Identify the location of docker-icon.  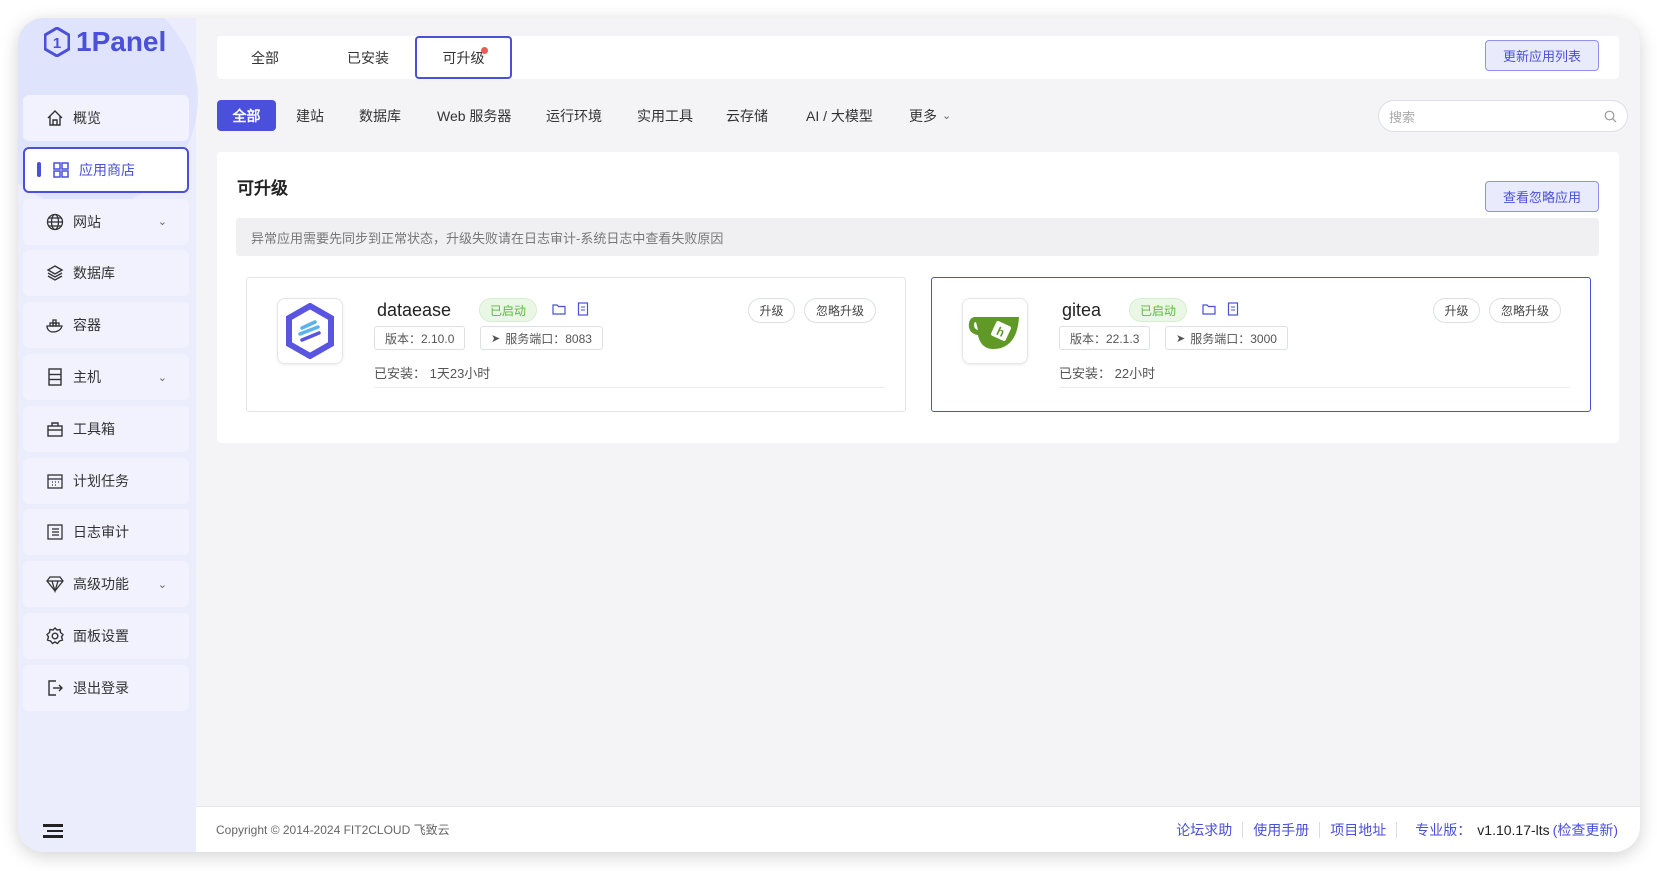
(55, 325).